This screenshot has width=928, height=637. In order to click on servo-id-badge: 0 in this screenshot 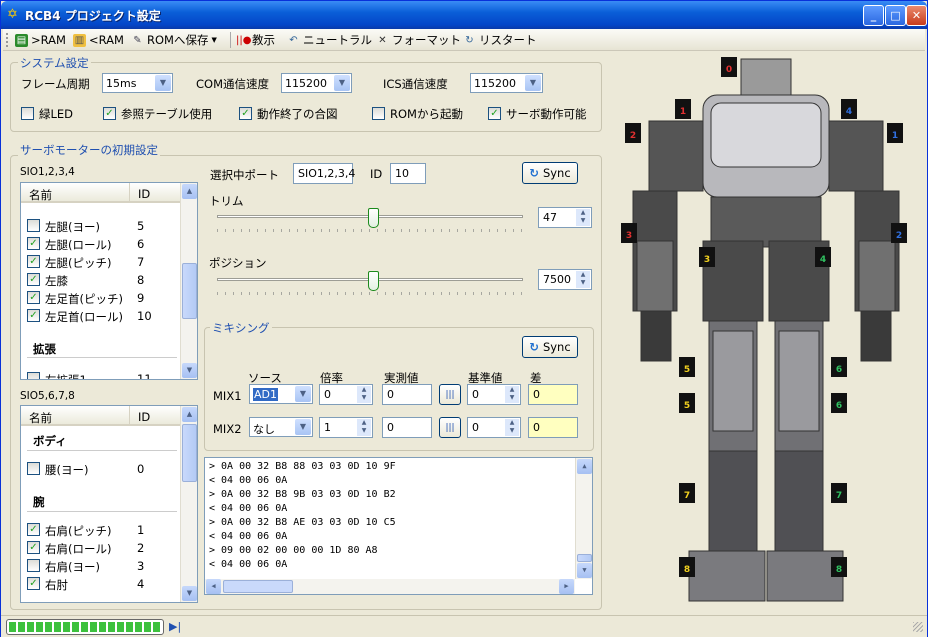, I will do `click(729, 67)`.